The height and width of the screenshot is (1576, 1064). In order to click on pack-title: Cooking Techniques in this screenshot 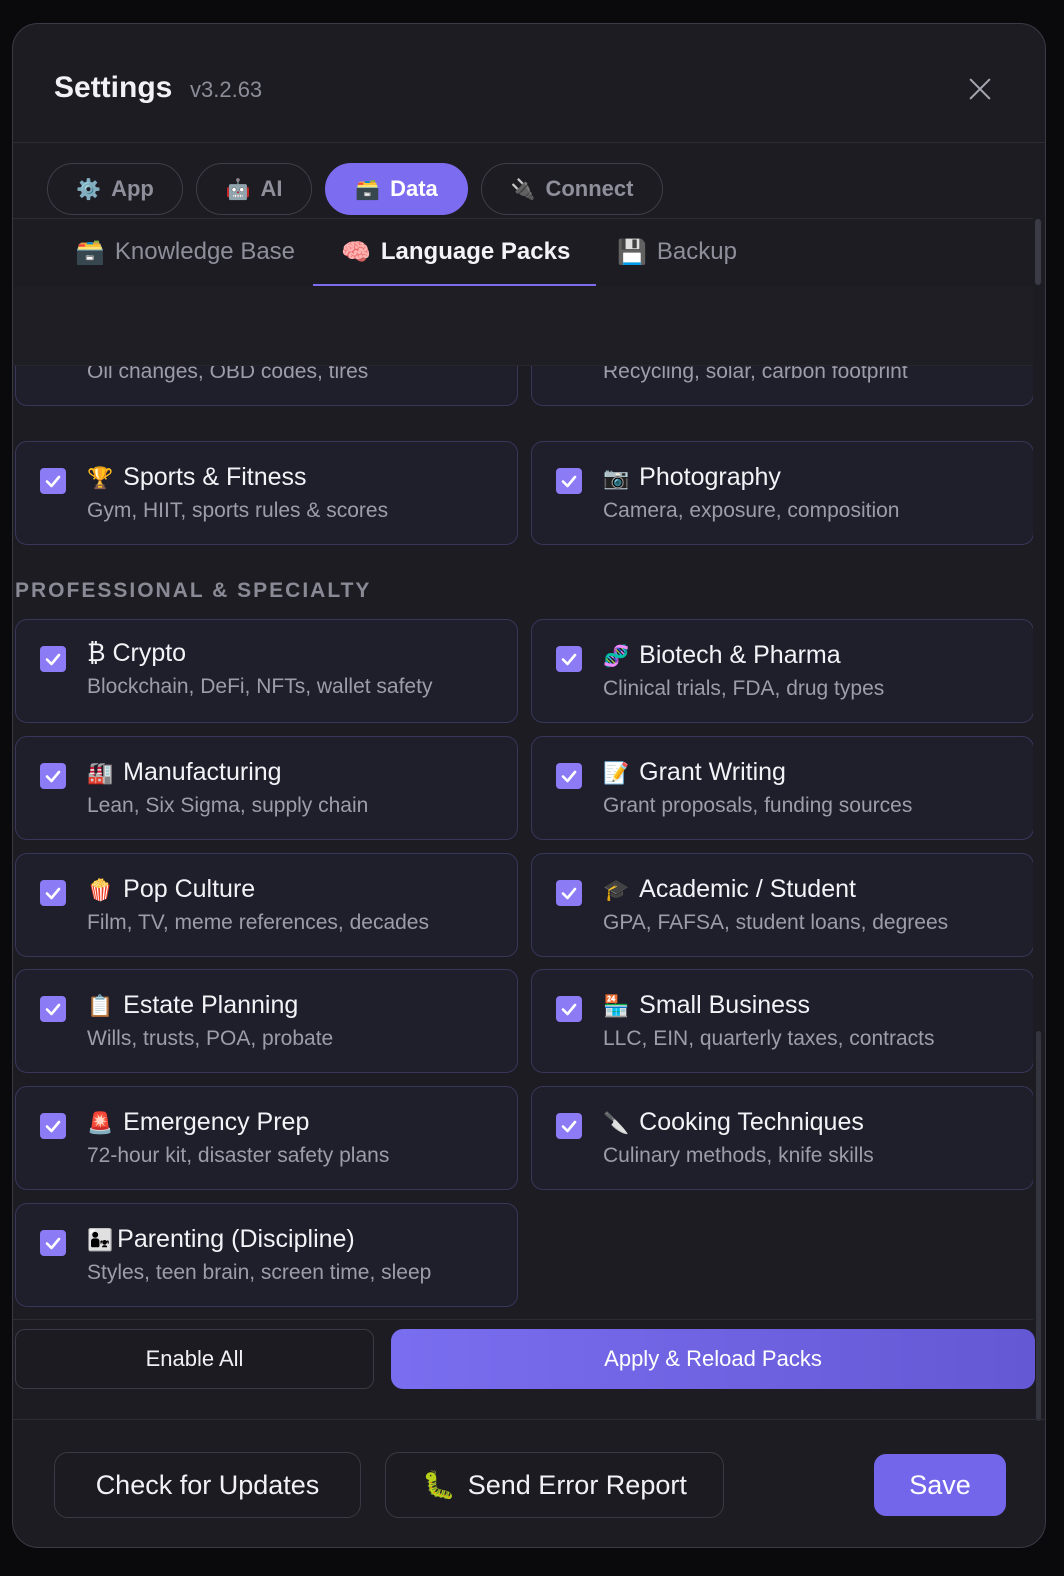, I will do `click(751, 1122)`.